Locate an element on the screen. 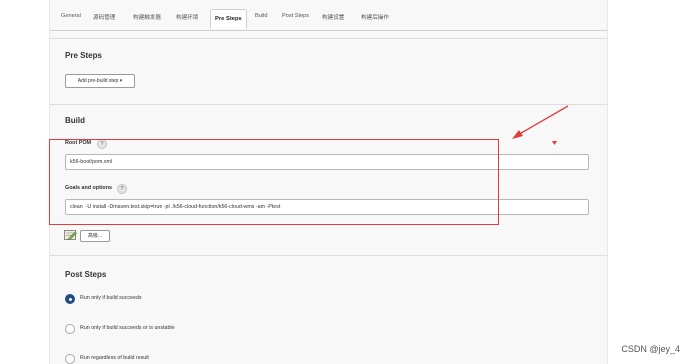 The width and height of the screenshot is (692, 364). tab-general: General is located at coordinates (71, 16).